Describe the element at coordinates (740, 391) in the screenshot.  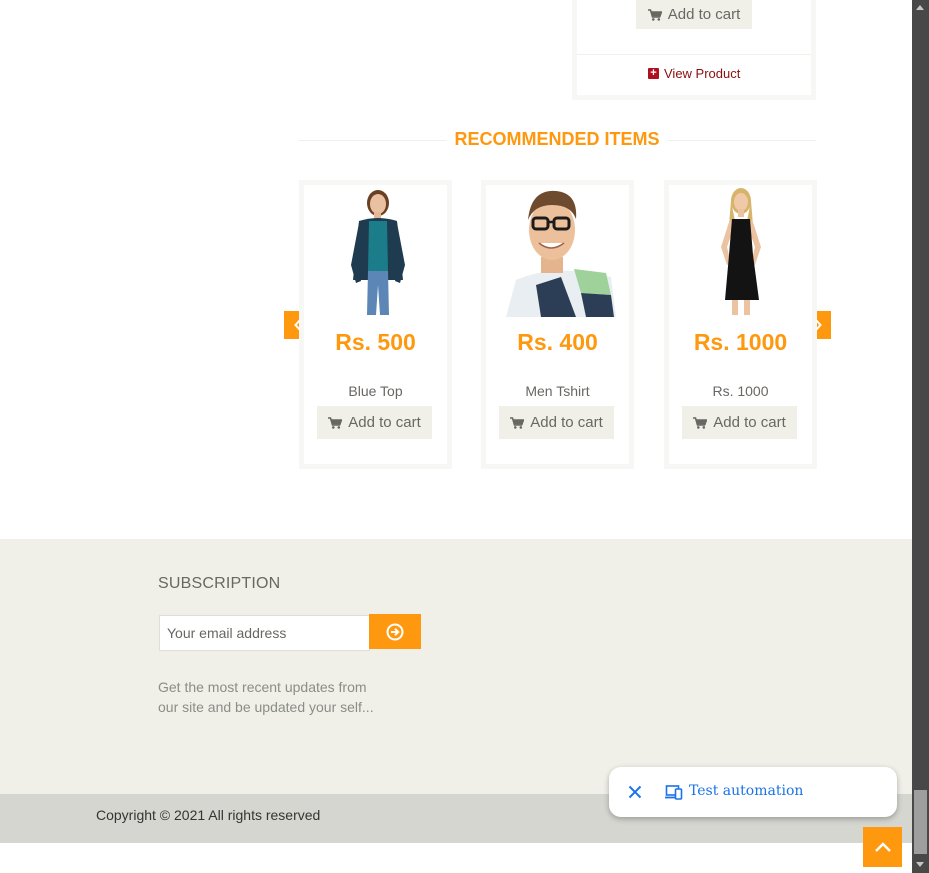
I see `product-name: Rs. 1000` at that location.